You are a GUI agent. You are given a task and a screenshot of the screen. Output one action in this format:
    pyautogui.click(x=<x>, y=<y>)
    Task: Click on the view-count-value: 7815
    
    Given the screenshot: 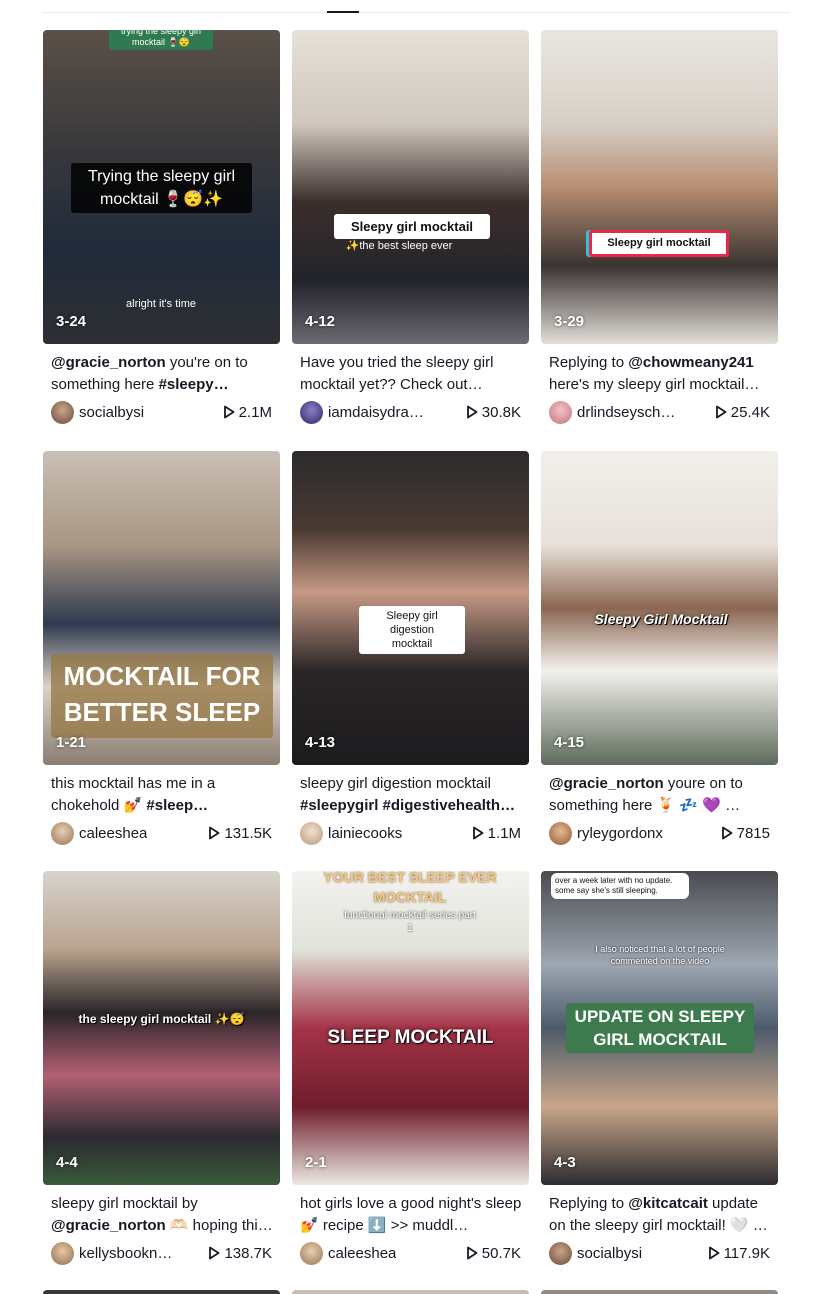 What is the action you would take?
    pyautogui.click(x=753, y=833)
    